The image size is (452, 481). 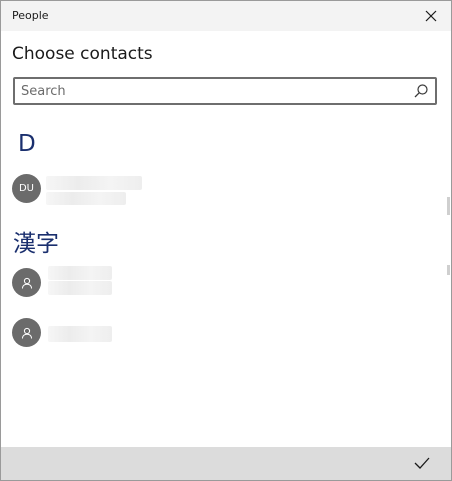 What do you see at coordinates (226, 16) in the screenshot?
I see `title-bar: People` at bounding box center [226, 16].